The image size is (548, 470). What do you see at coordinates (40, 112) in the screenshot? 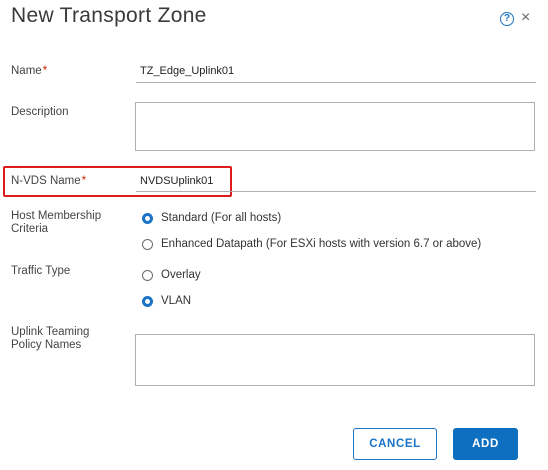
I see `description-label: Description` at bounding box center [40, 112].